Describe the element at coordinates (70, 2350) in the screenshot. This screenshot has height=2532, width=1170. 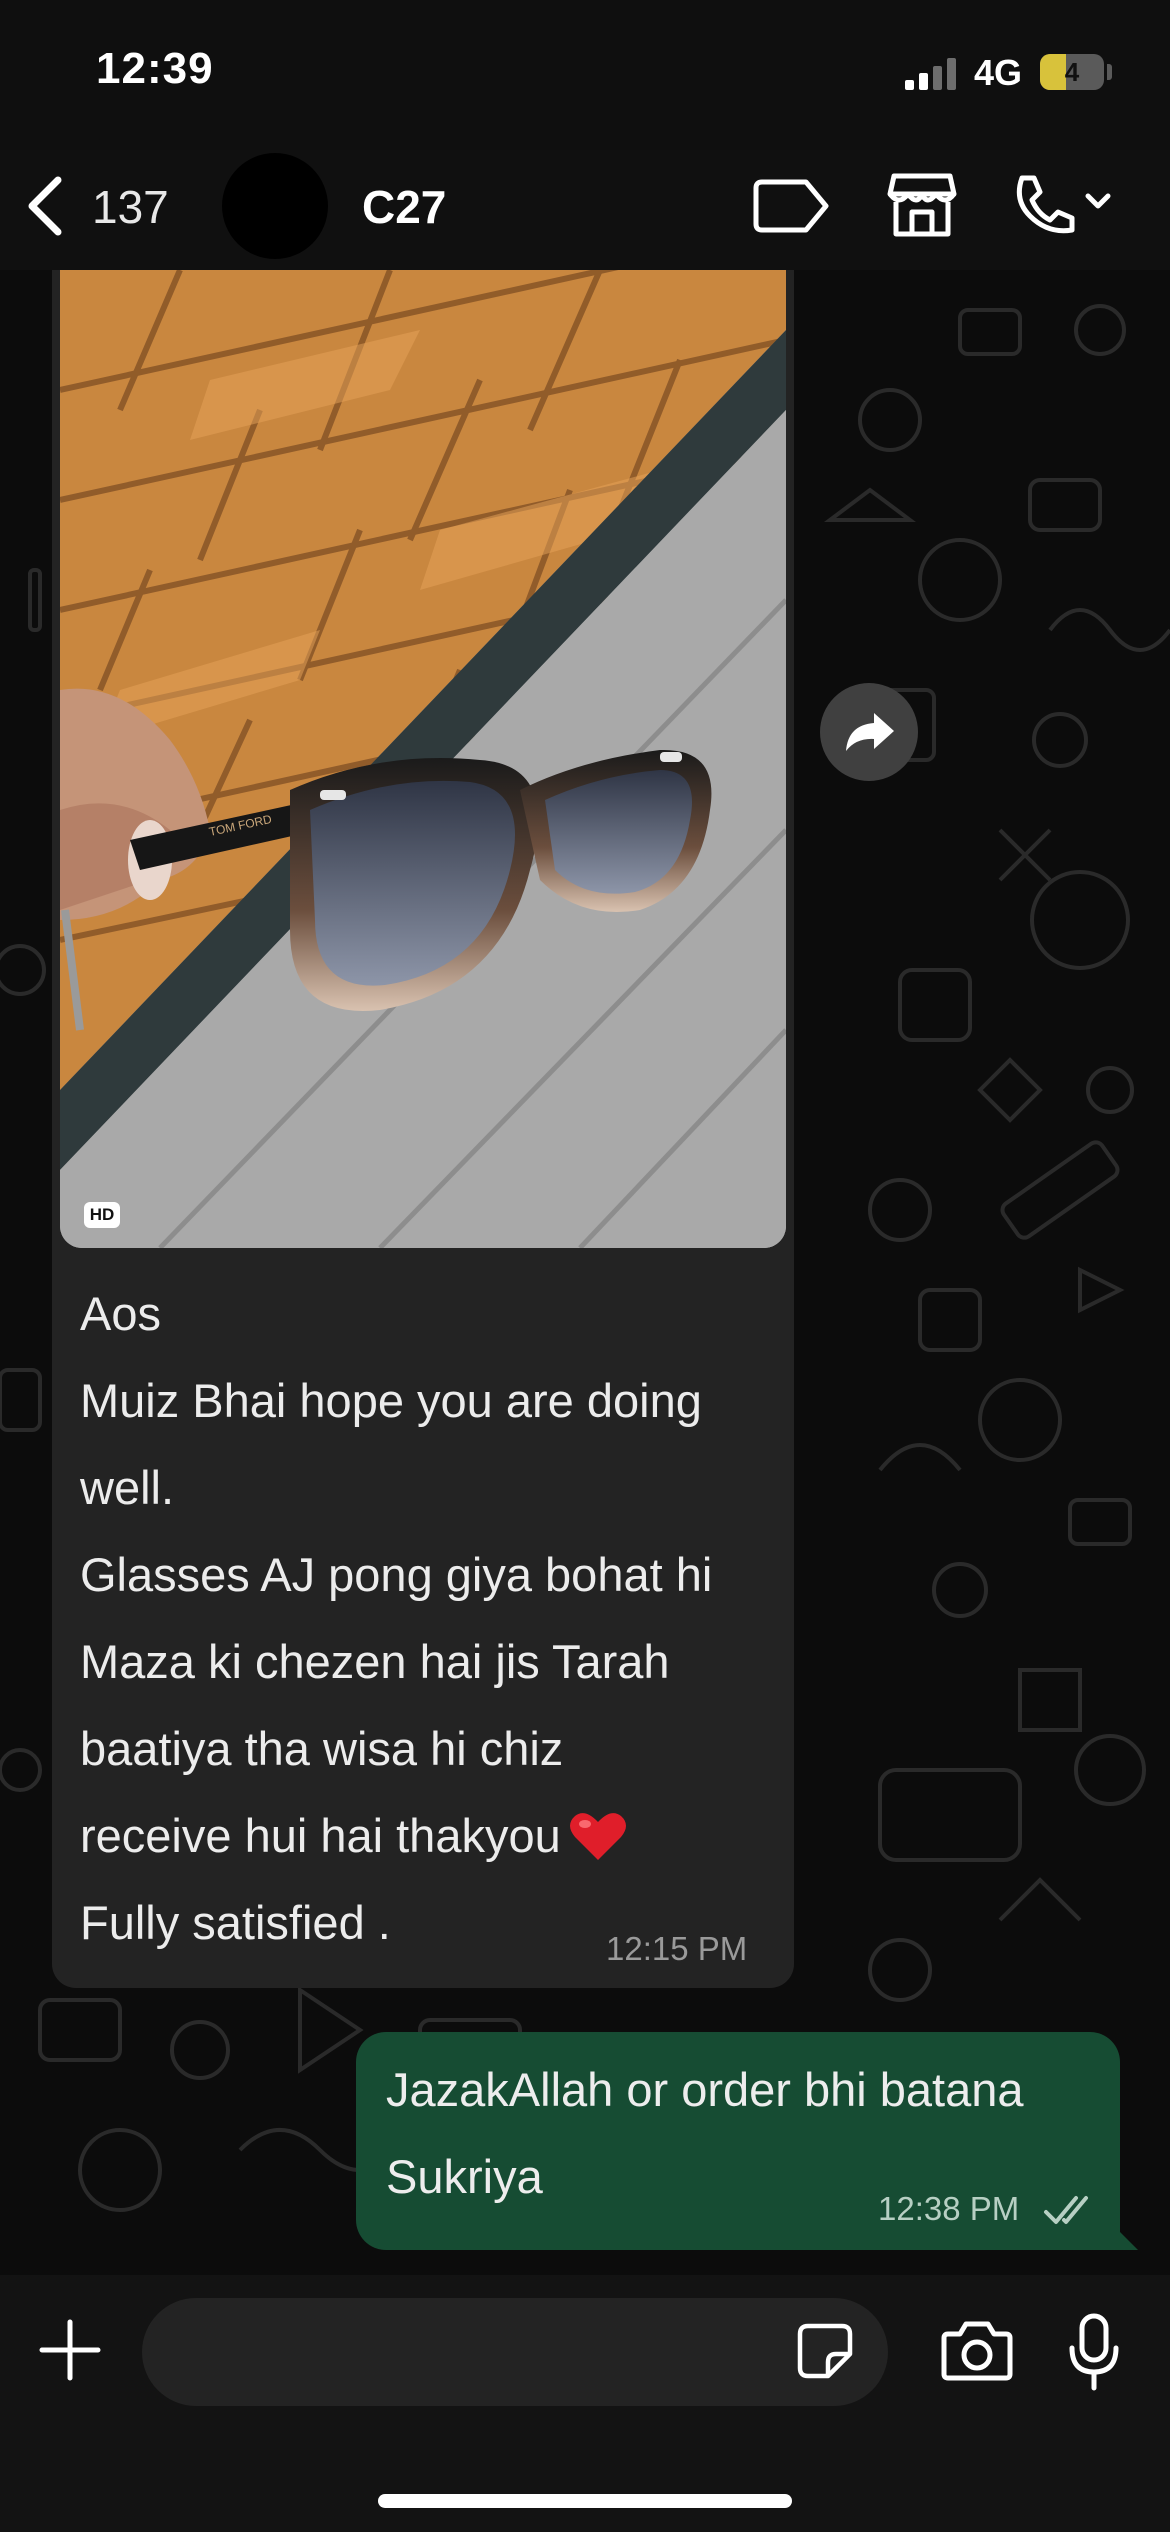
I see `plus-icon` at that location.